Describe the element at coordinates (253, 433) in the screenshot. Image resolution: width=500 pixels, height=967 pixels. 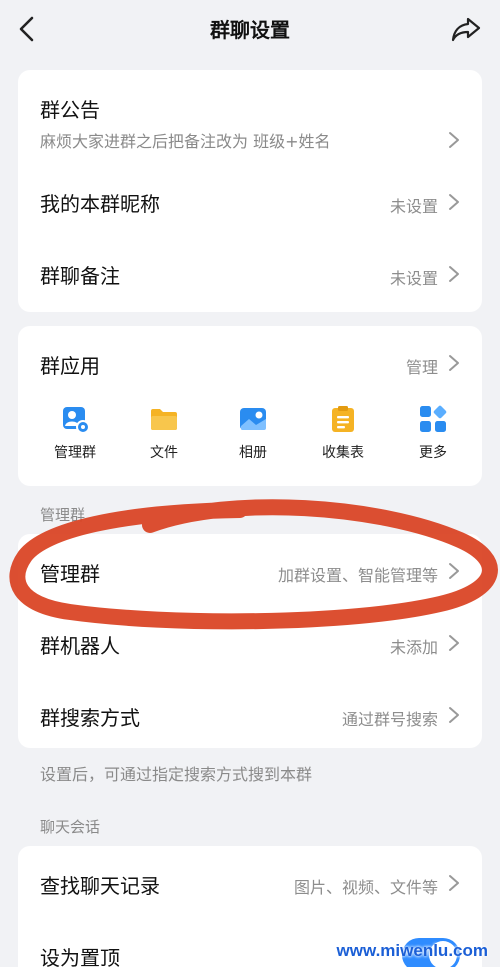
I see `app-album: 相册` at that location.